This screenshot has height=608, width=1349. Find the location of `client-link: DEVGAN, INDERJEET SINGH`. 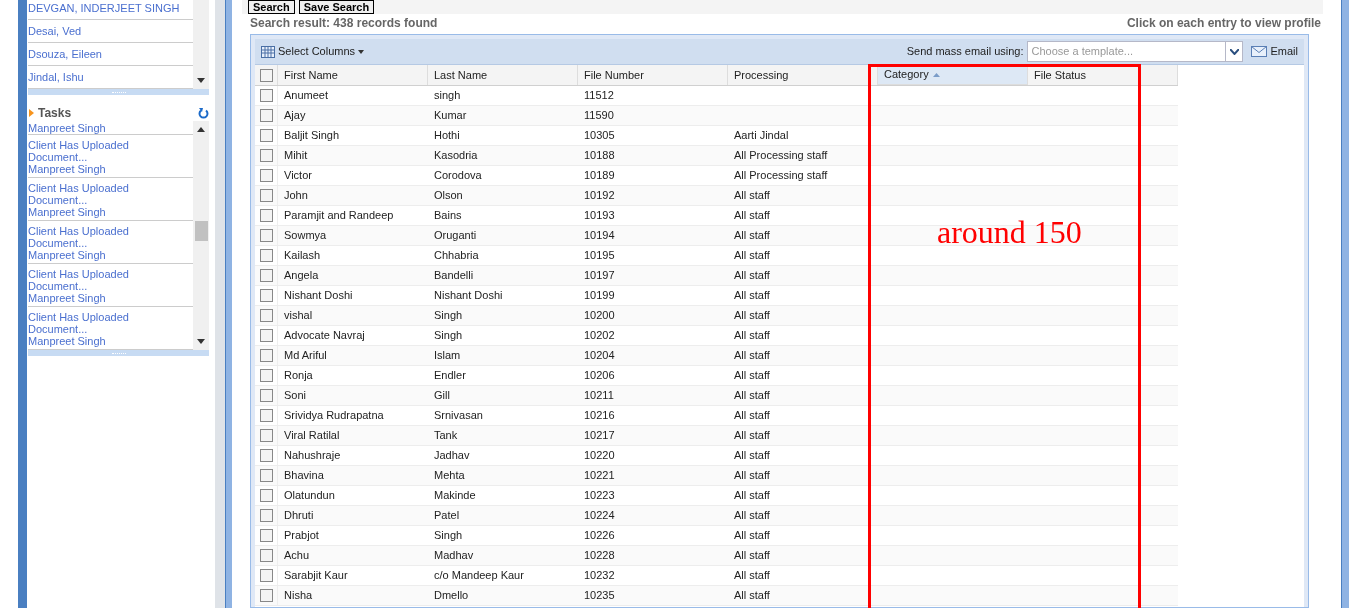

client-link: DEVGAN, INDERJEET SINGH is located at coordinates (104, 8).